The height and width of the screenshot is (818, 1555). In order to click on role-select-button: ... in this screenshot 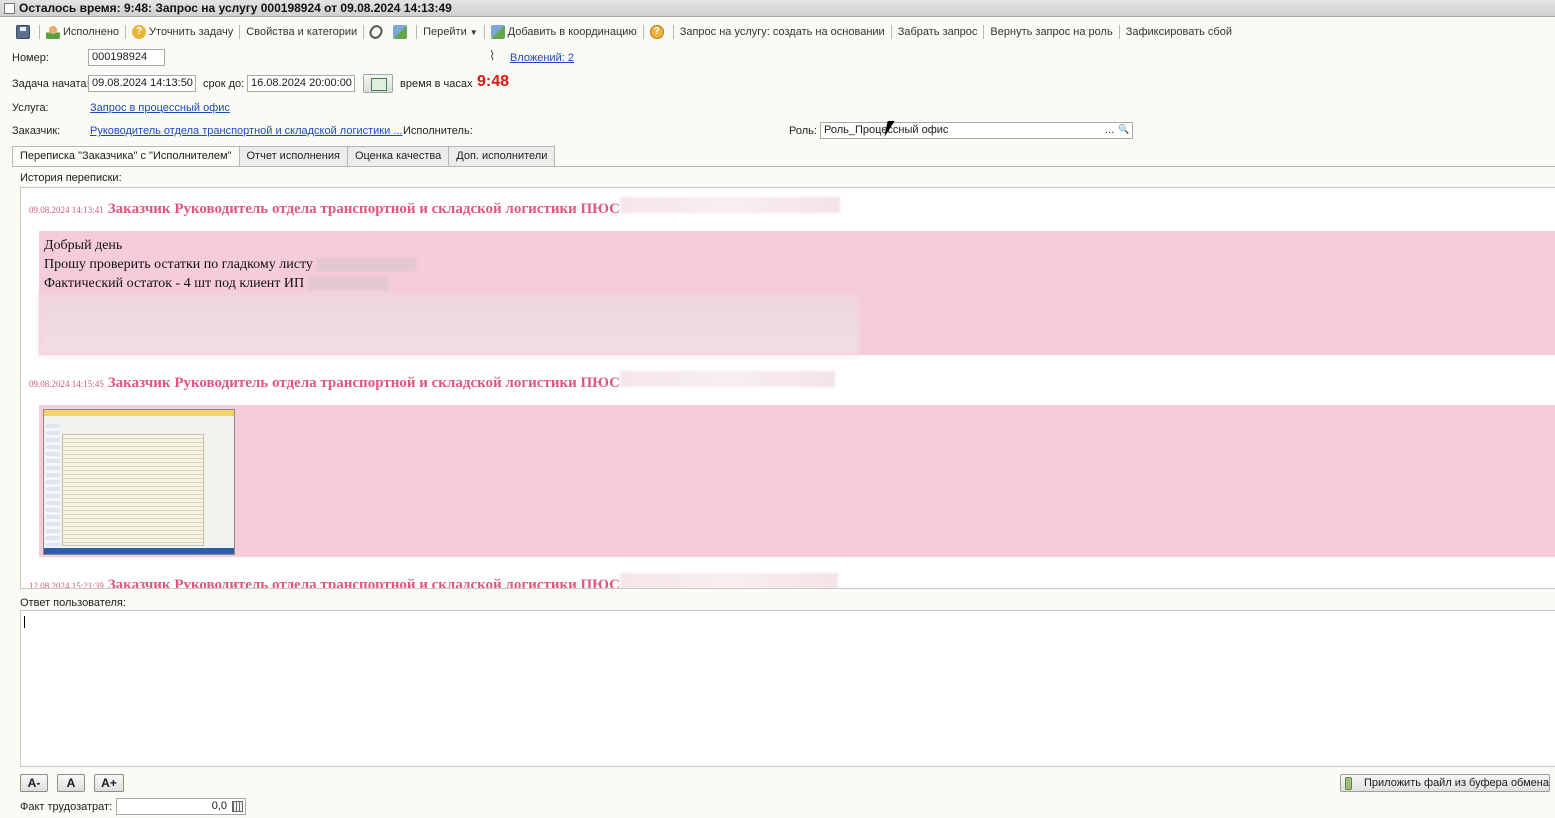, I will do `click(1109, 130)`.